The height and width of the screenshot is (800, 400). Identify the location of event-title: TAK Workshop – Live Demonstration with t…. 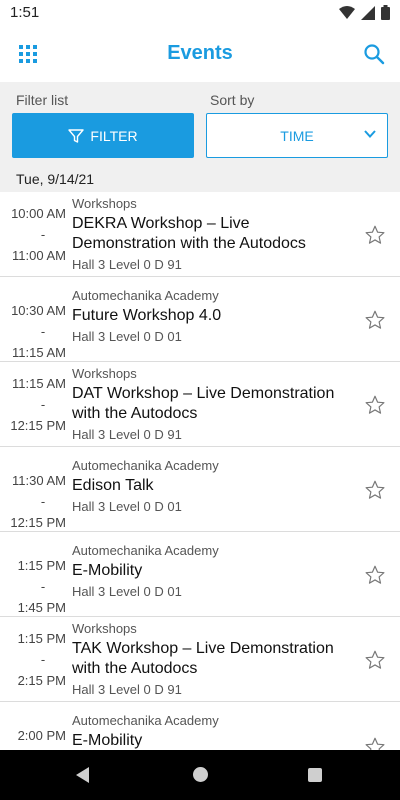
(203, 658).